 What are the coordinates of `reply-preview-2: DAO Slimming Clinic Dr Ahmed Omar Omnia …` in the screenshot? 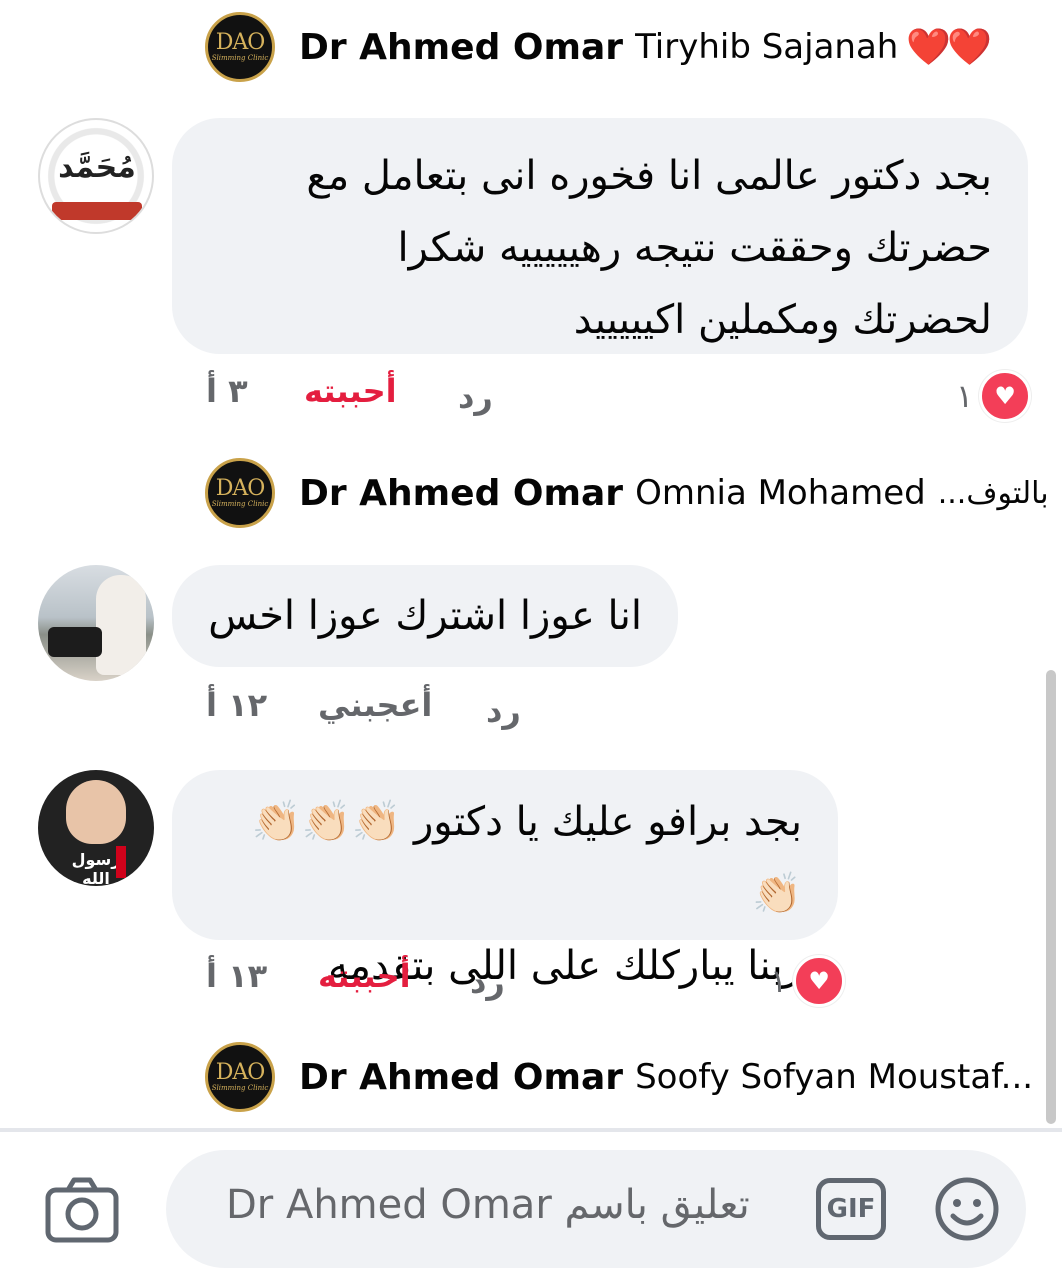 It's located at (627, 493).